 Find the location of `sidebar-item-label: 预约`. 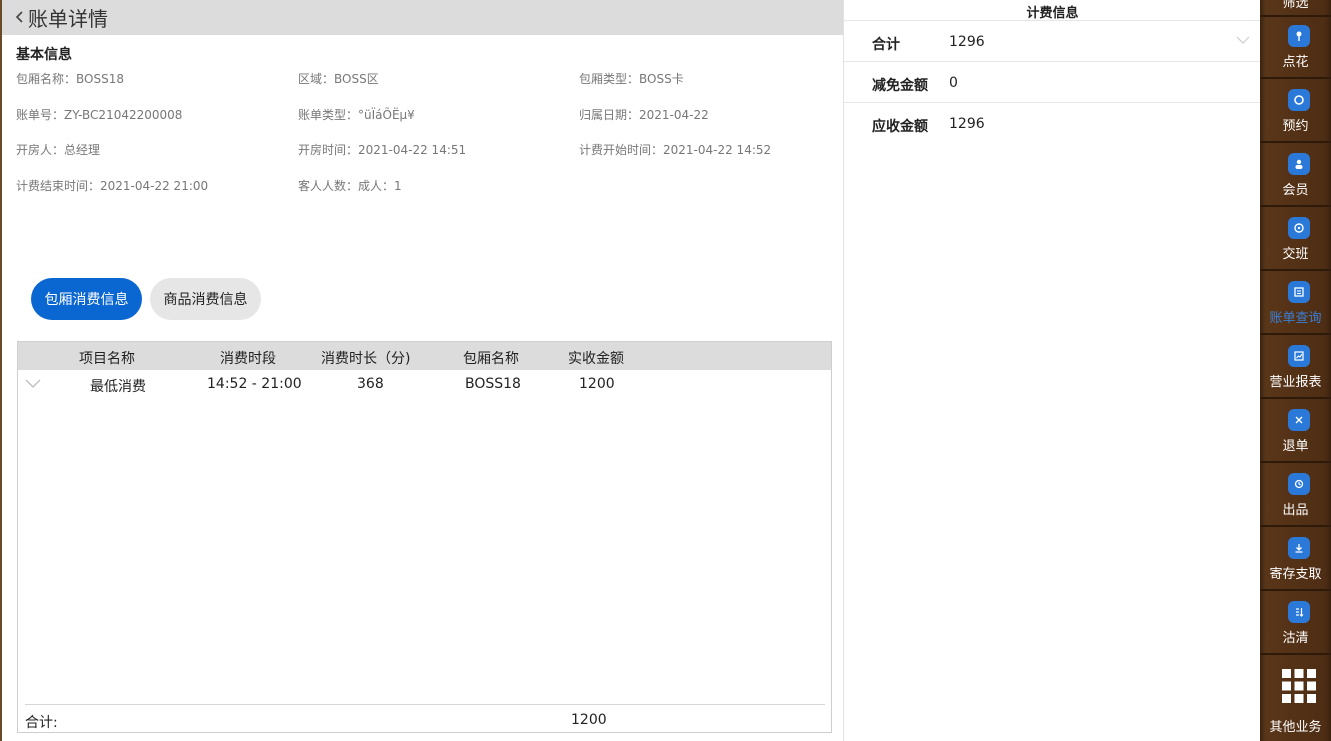

sidebar-item-label: 预约 is located at coordinates (1295, 126).